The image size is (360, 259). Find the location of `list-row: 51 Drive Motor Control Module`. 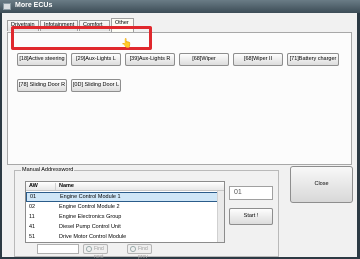

list-row: 51 Drive Motor Control Module is located at coordinates (125, 237).